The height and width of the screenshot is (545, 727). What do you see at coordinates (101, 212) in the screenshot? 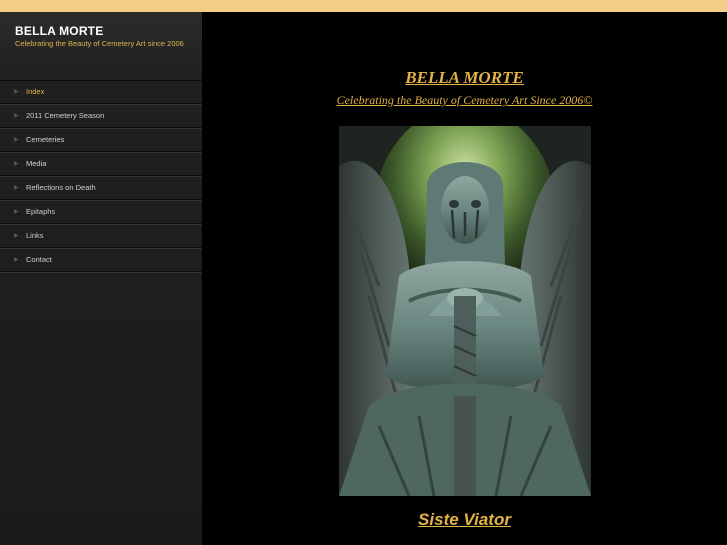
I see `sidebar-item-epitaphs: ▶ Epitaphs` at bounding box center [101, 212].